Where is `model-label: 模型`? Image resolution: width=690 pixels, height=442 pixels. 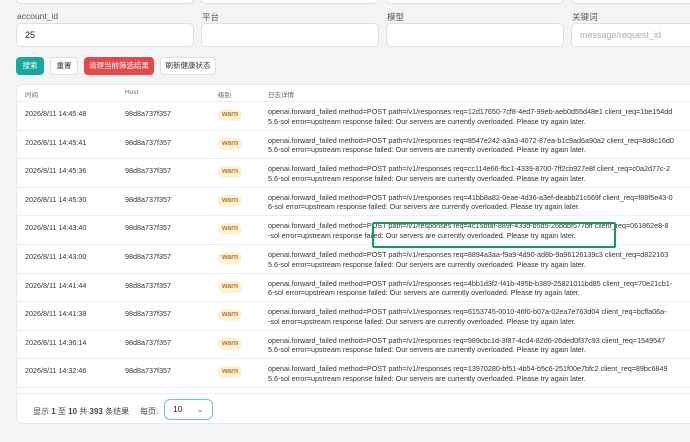 model-label: 模型 is located at coordinates (396, 17).